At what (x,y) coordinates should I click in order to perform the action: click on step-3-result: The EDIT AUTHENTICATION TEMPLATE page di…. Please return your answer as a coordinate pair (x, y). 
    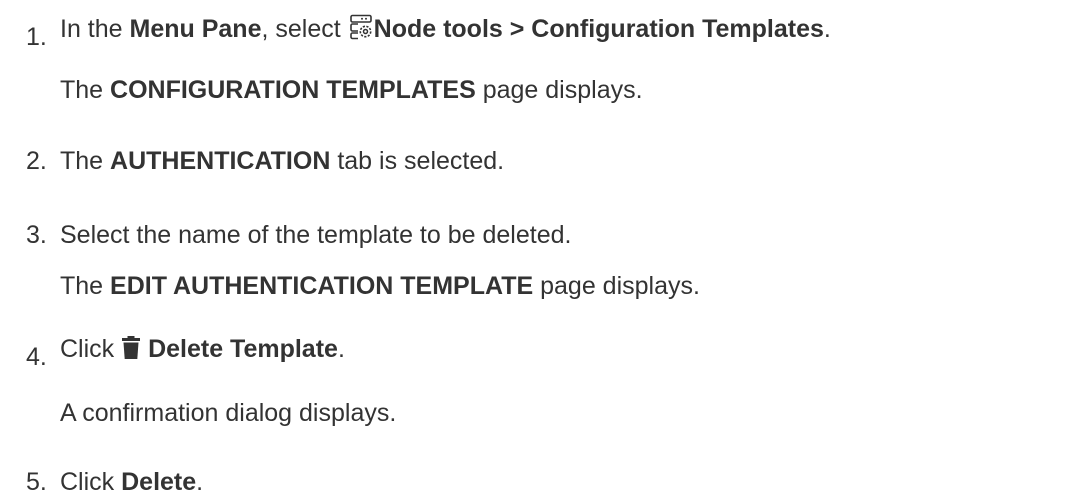
    Looking at the image, I should click on (380, 286).